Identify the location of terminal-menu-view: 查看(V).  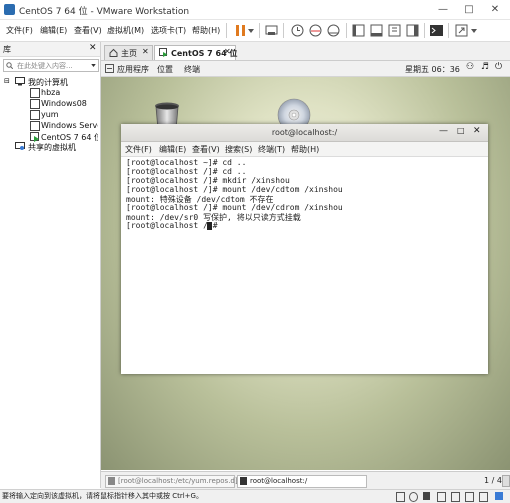
(206, 149).